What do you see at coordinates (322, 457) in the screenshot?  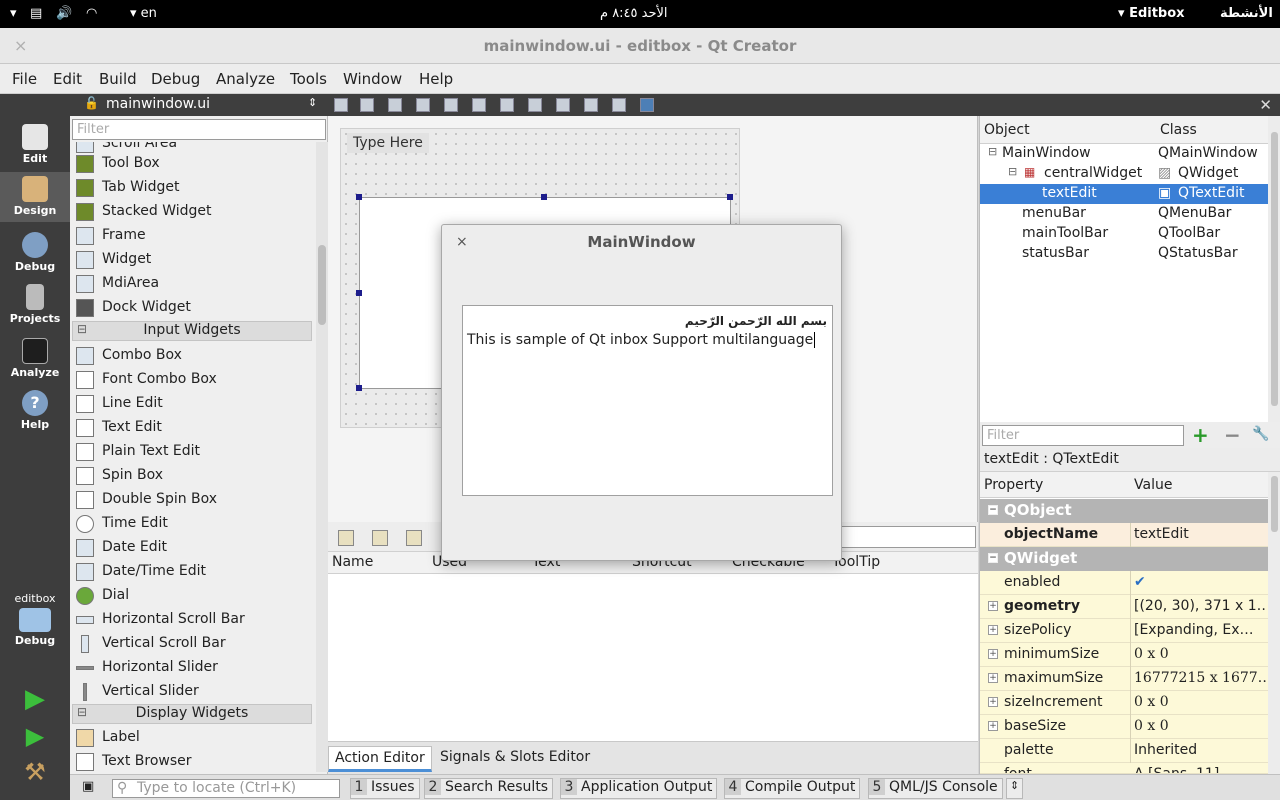 I see `widget-box-scrollbar` at bounding box center [322, 457].